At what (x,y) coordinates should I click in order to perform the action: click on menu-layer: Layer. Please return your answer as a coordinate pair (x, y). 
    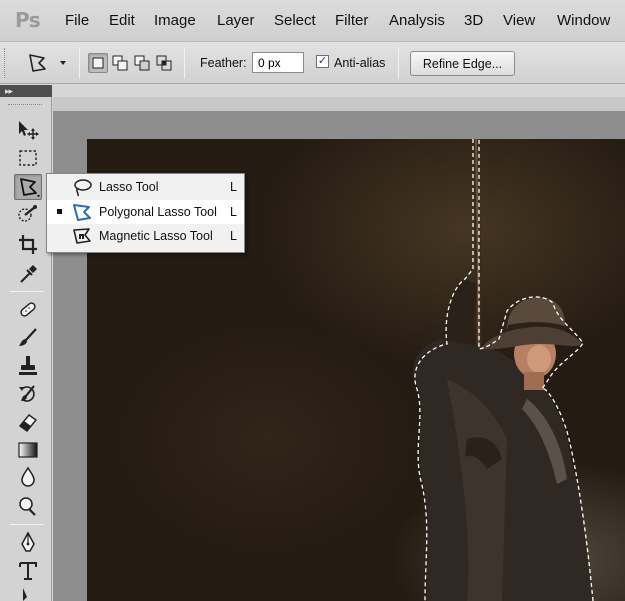
    Looking at the image, I should click on (236, 20).